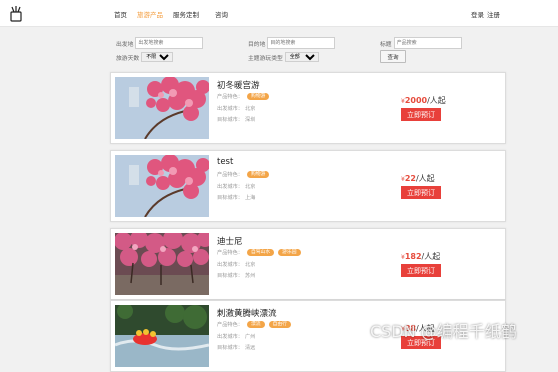  I want to click on auth-links: 登录 注册, so click(485, 14).